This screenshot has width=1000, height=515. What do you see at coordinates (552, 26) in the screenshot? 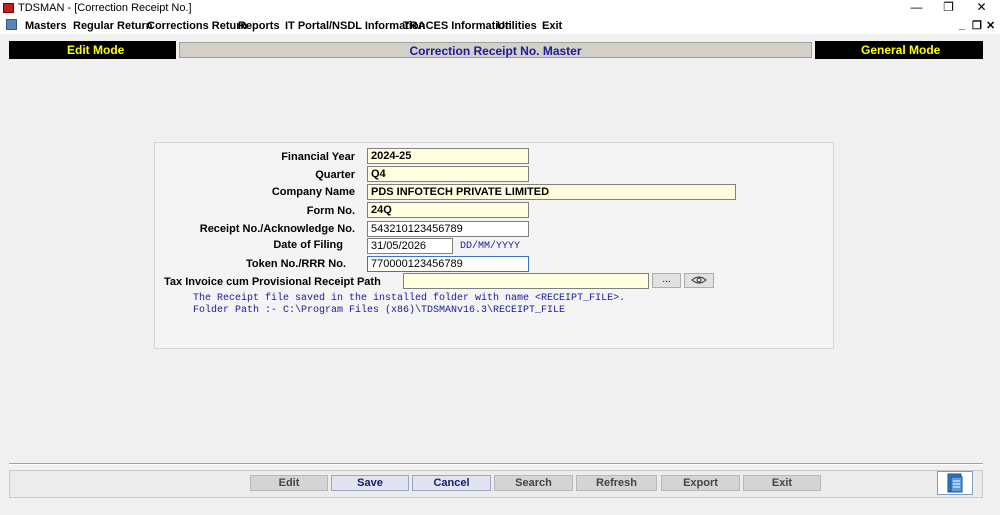
I see `menu-exit: Exit` at bounding box center [552, 26].